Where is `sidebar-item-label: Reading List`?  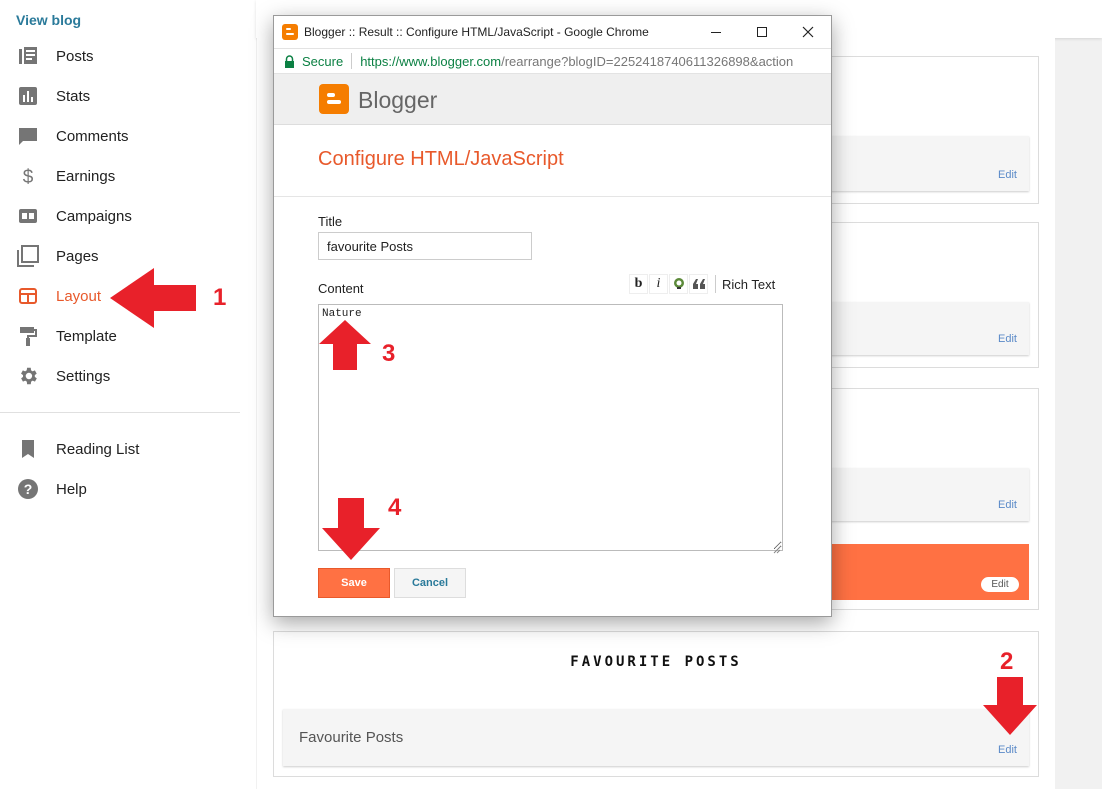
sidebar-item-label: Reading List is located at coordinates (98, 449).